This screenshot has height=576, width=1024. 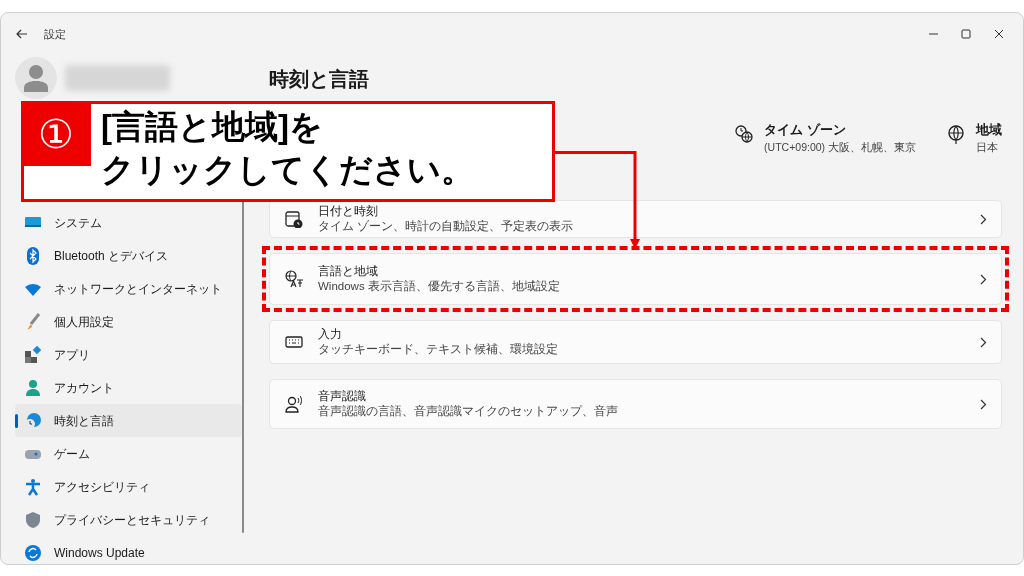 I want to click on language-icon, so click(x=294, y=279).